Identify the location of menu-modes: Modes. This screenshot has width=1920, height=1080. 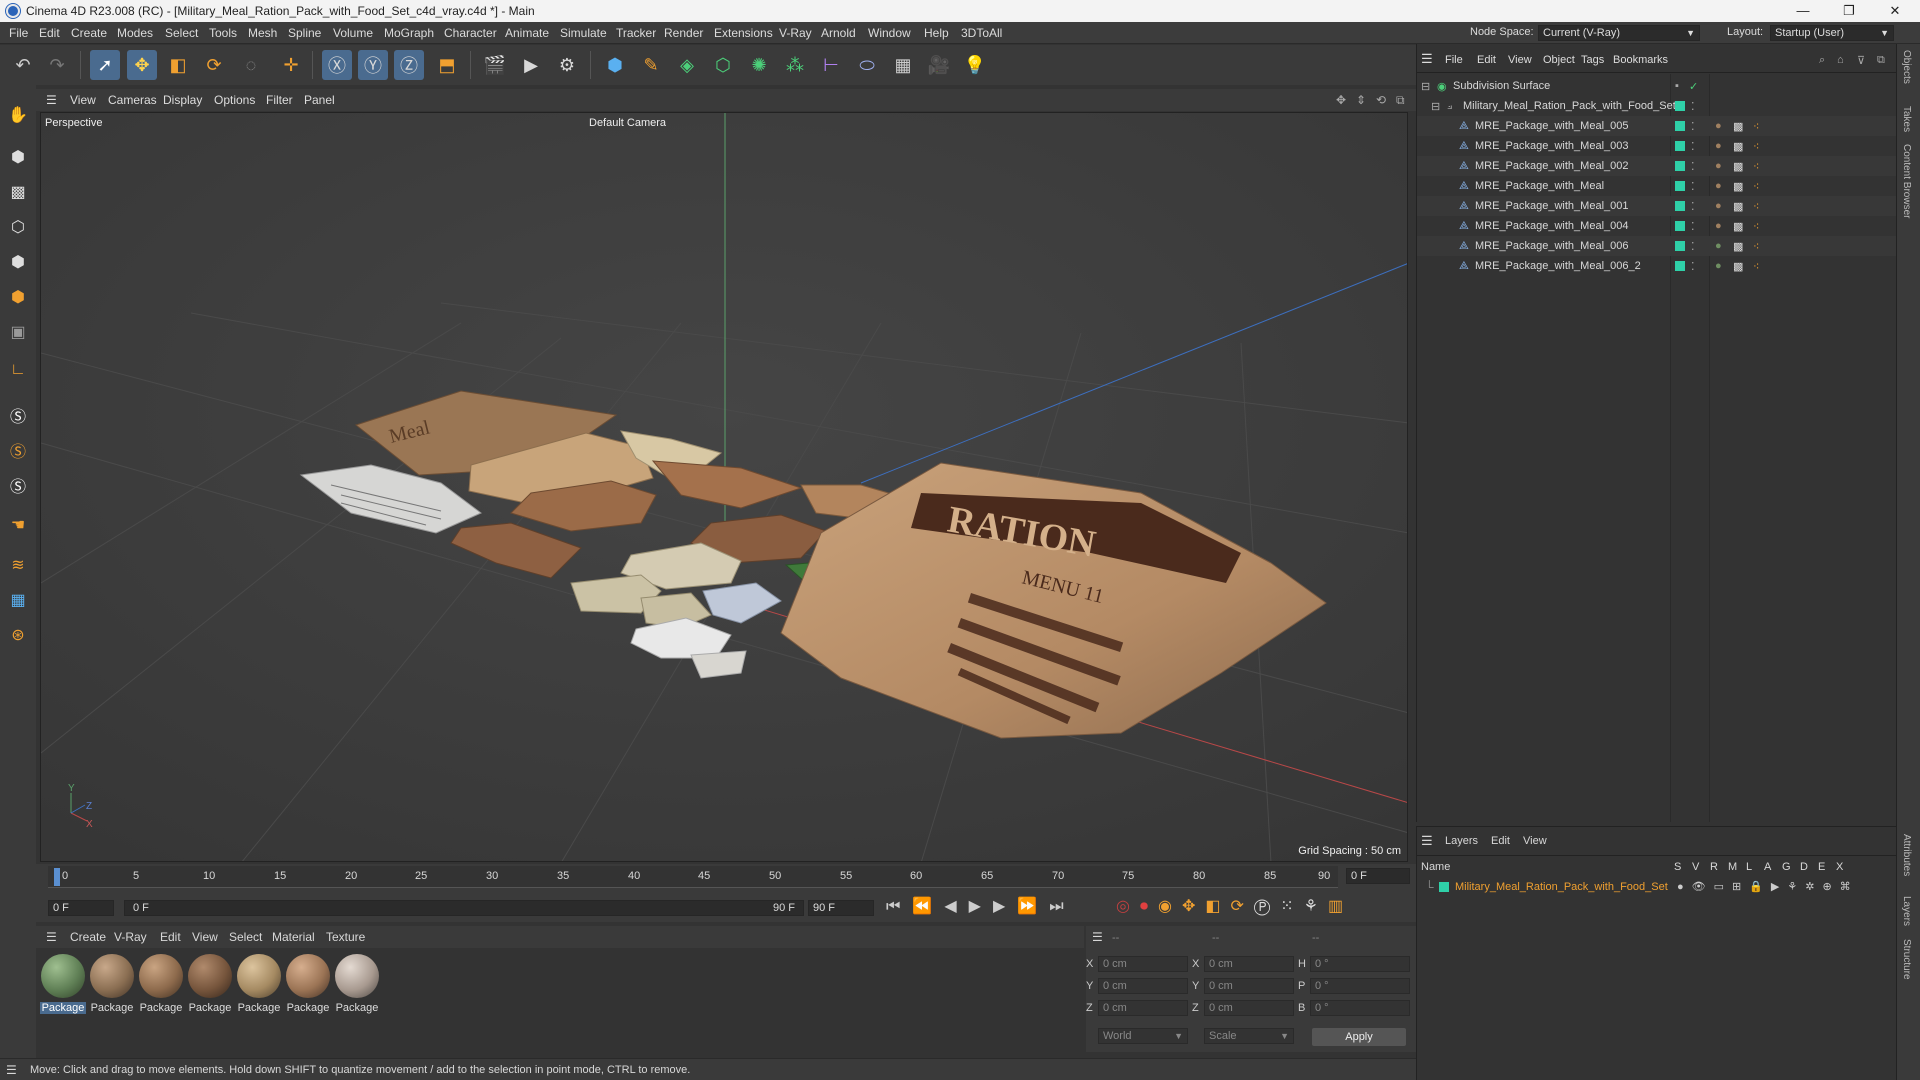
(135, 33).